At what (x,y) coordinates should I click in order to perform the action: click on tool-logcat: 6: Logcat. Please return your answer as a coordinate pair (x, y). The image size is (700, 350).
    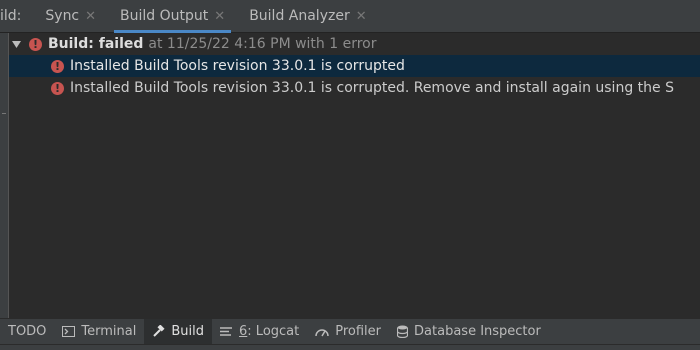
    Looking at the image, I should click on (259, 332).